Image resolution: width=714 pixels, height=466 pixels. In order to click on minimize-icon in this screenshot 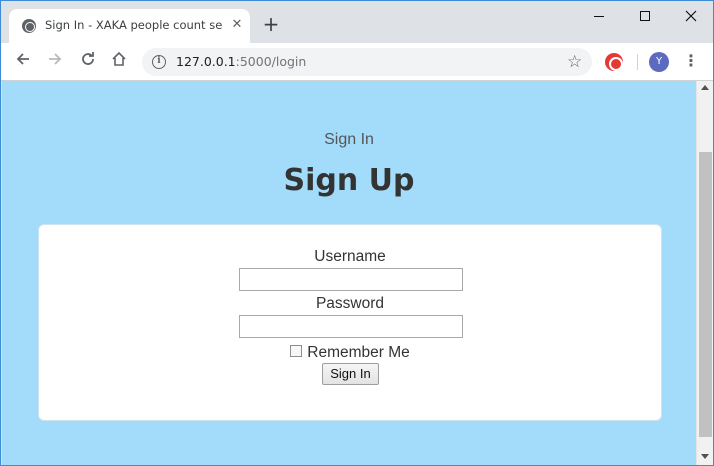, I will do `click(599, 16)`.